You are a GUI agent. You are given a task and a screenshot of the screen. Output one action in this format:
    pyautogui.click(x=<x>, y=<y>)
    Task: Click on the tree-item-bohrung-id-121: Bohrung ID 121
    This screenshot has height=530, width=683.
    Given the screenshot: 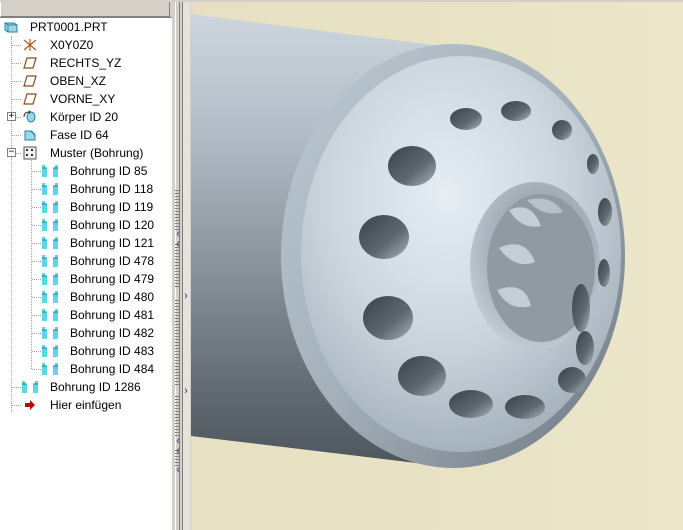 What is the action you would take?
    pyautogui.click(x=86, y=243)
    